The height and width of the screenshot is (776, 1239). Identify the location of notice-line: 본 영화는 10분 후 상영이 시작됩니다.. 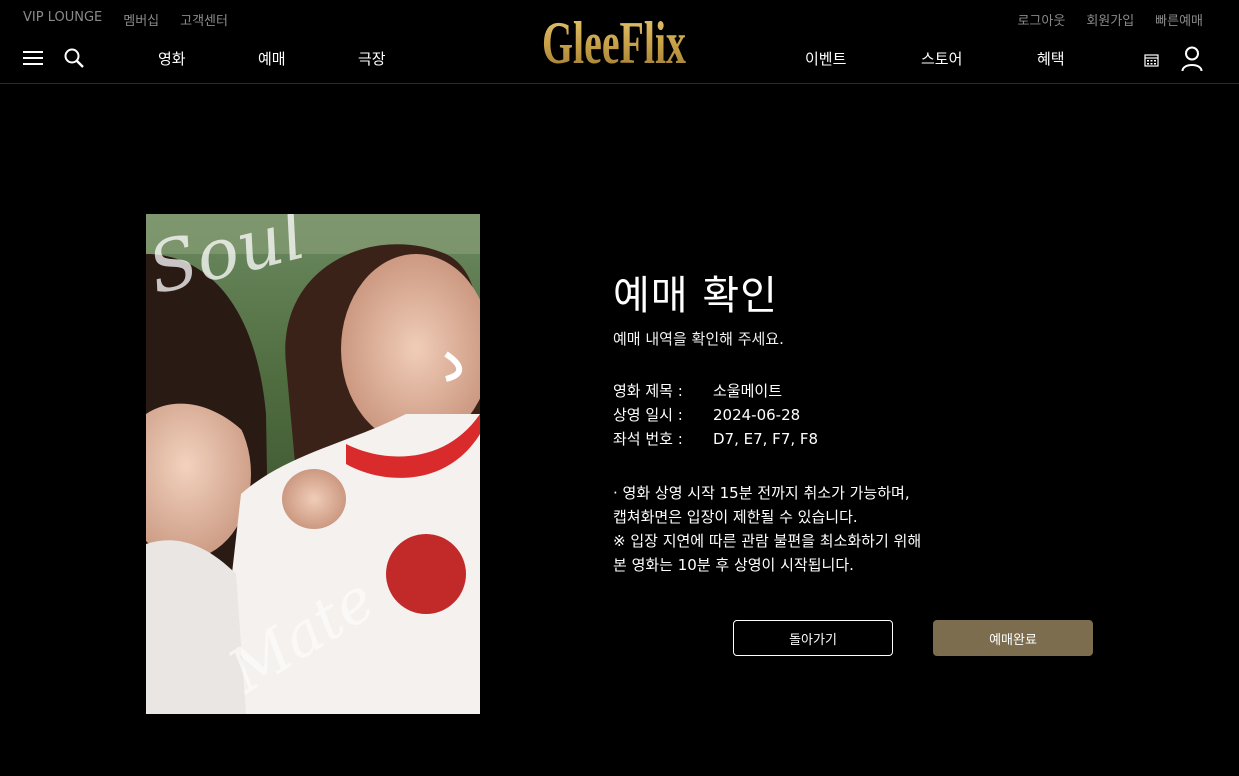
(733, 565).